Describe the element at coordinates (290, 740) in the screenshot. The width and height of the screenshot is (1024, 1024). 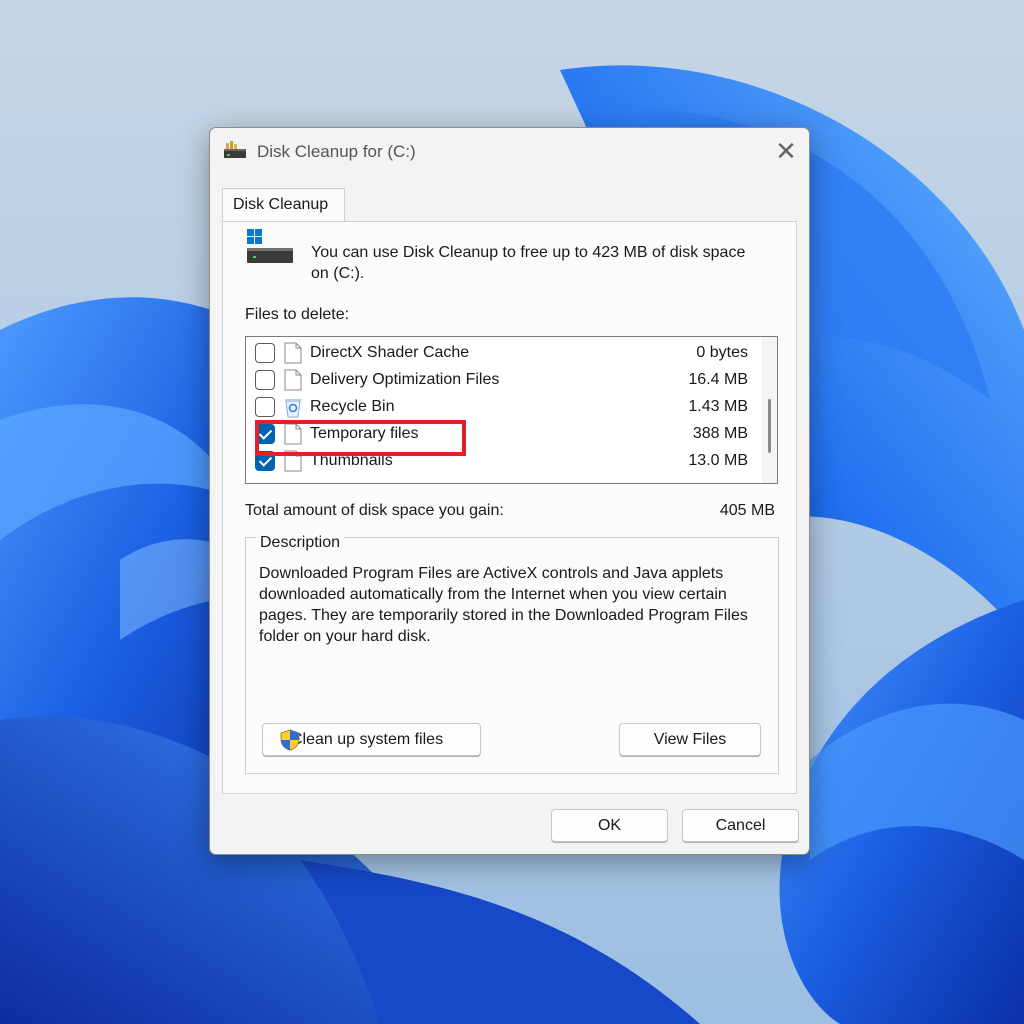
I see `uac-shield-icon` at that location.